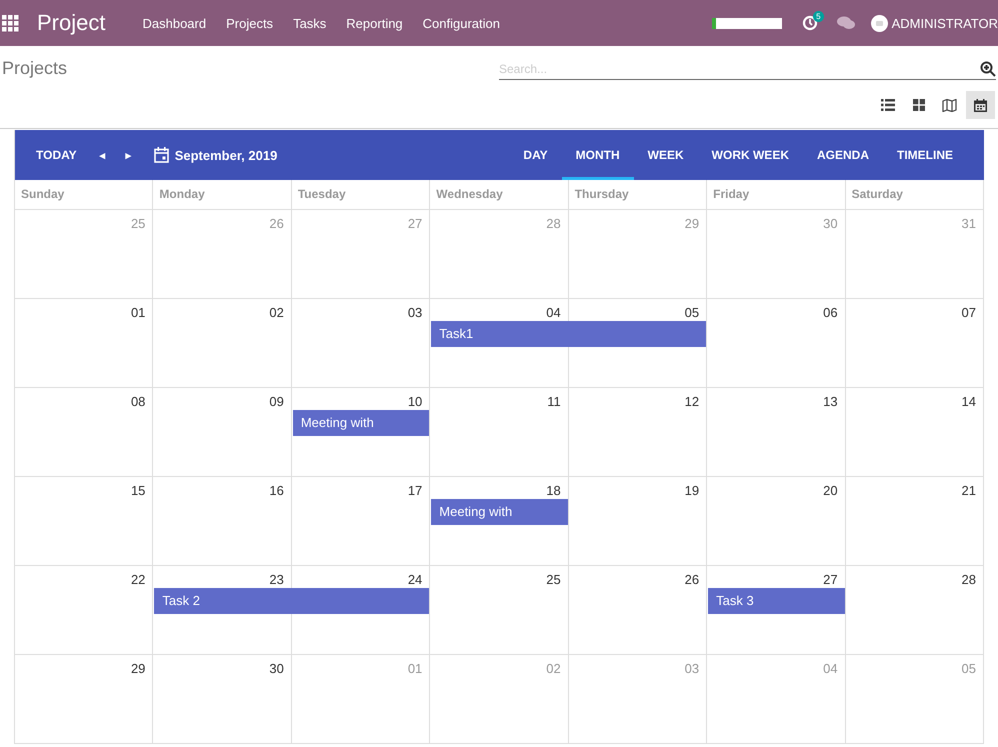 This screenshot has height=747, width=998. What do you see at coordinates (568, 334) in the screenshot?
I see `event-bar: Task1` at bounding box center [568, 334].